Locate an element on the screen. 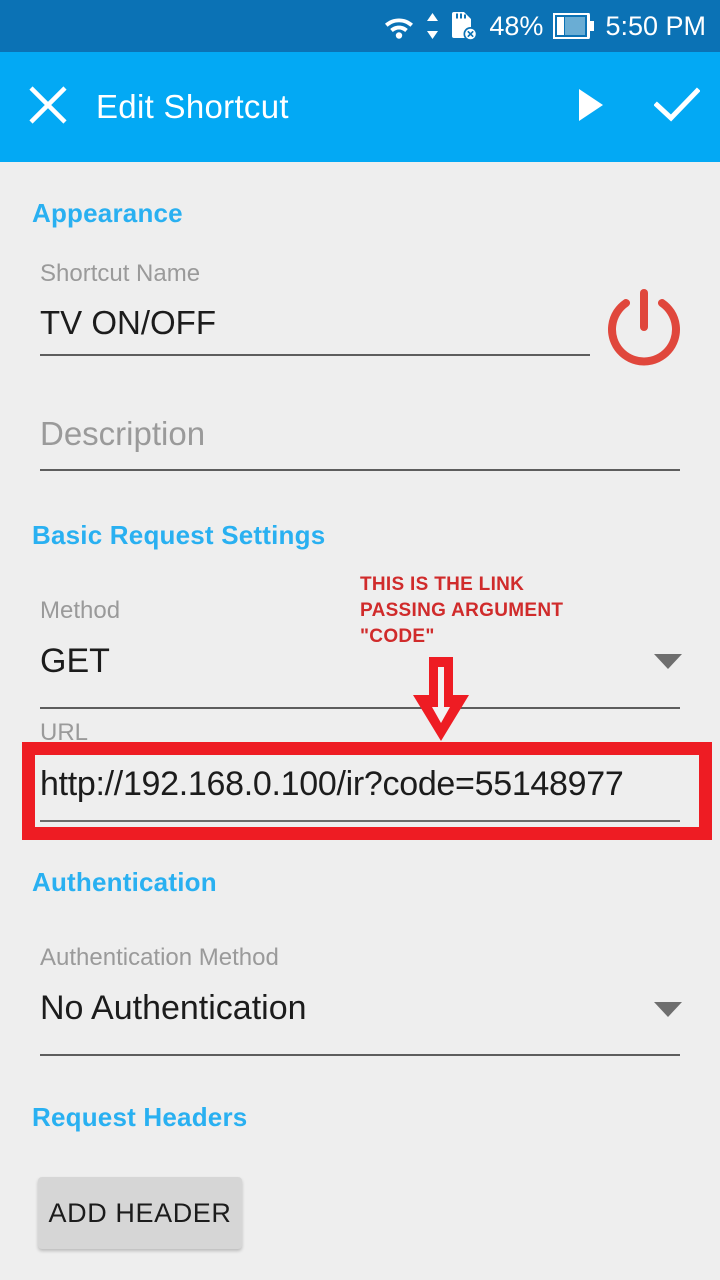  auth-method-underline is located at coordinates (360, 1055).